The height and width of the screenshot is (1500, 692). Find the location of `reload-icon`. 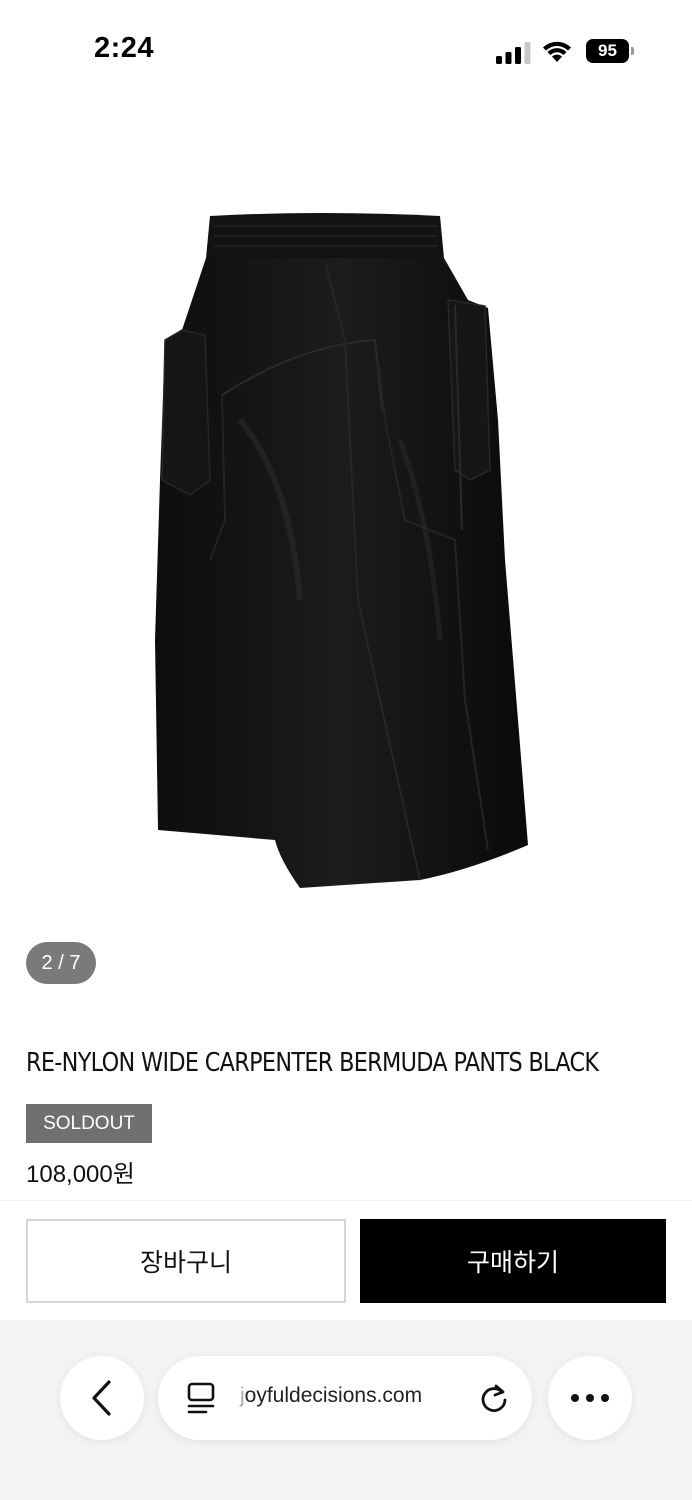

reload-icon is located at coordinates (494, 1398).